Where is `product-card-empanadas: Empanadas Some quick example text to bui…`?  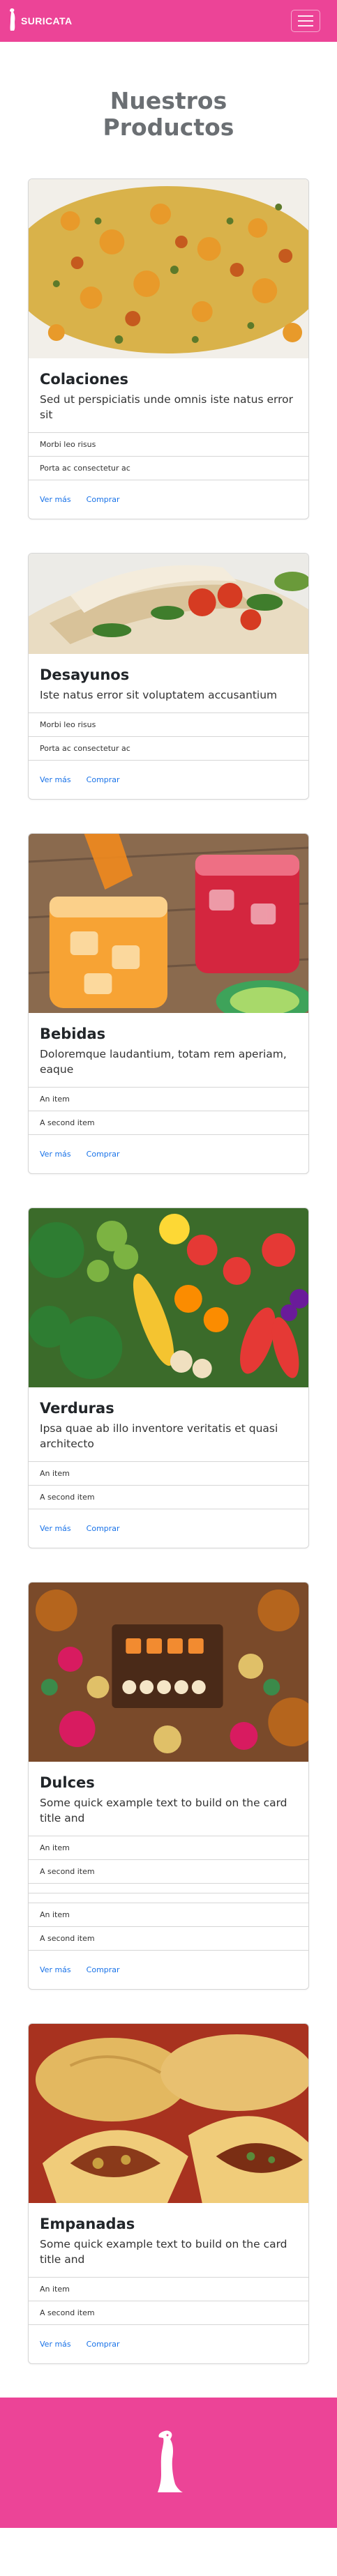 product-card-empanadas: Empanadas Some quick example text to bui… is located at coordinates (168, 2193).